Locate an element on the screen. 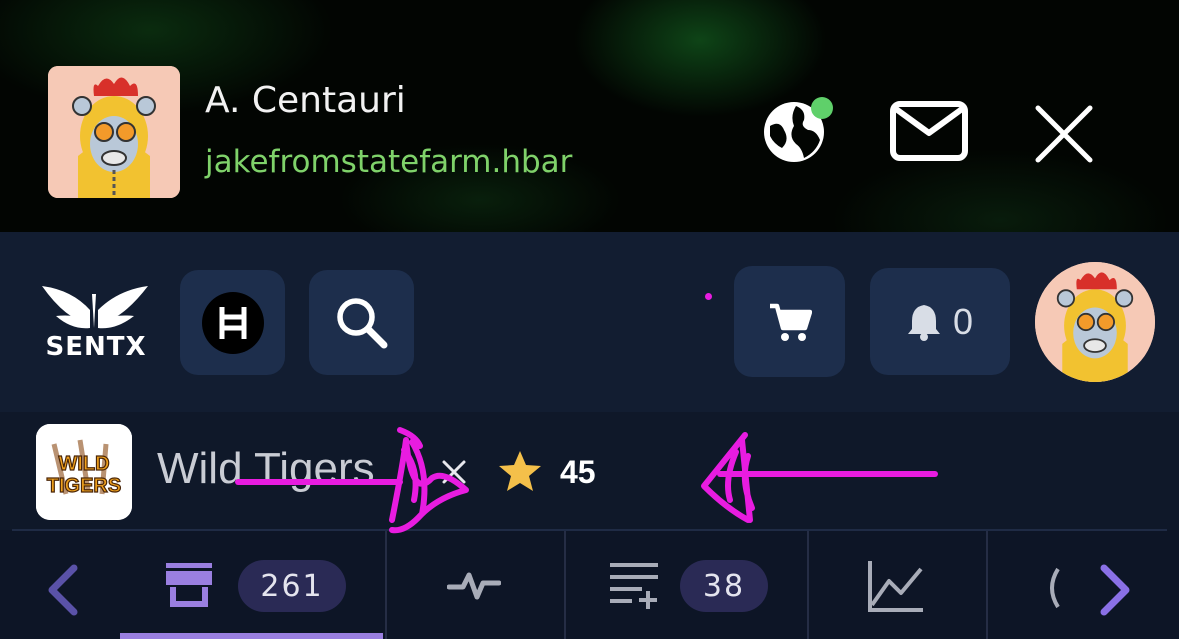 The height and width of the screenshot is (639, 1179). svg-text: TIGERS is located at coordinates (84, 486).